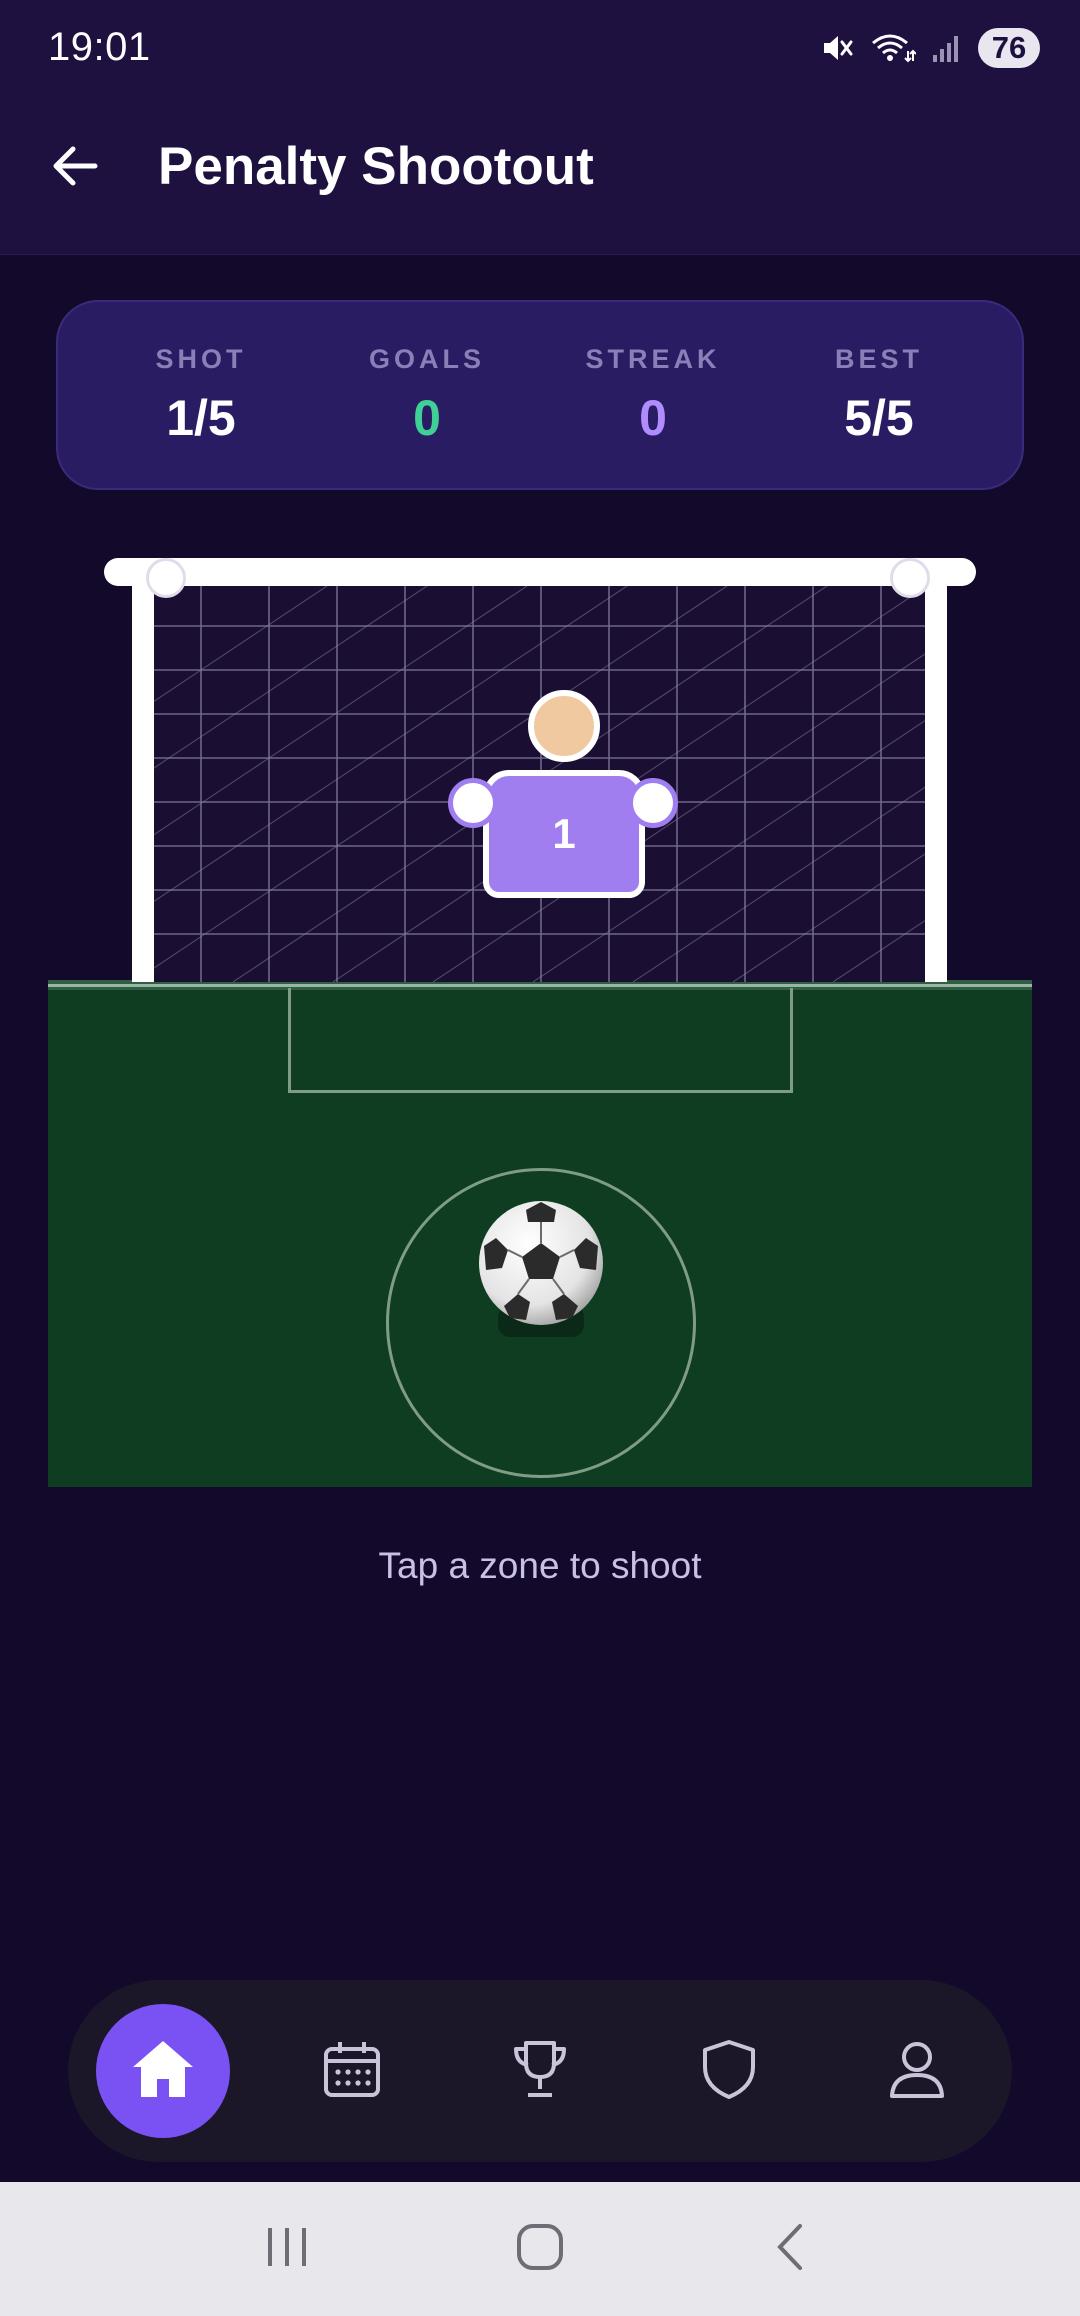 The height and width of the screenshot is (2316, 1080). Describe the element at coordinates (878, 358) in the screenshot. I see `stat-best-label: BEST` at that location.